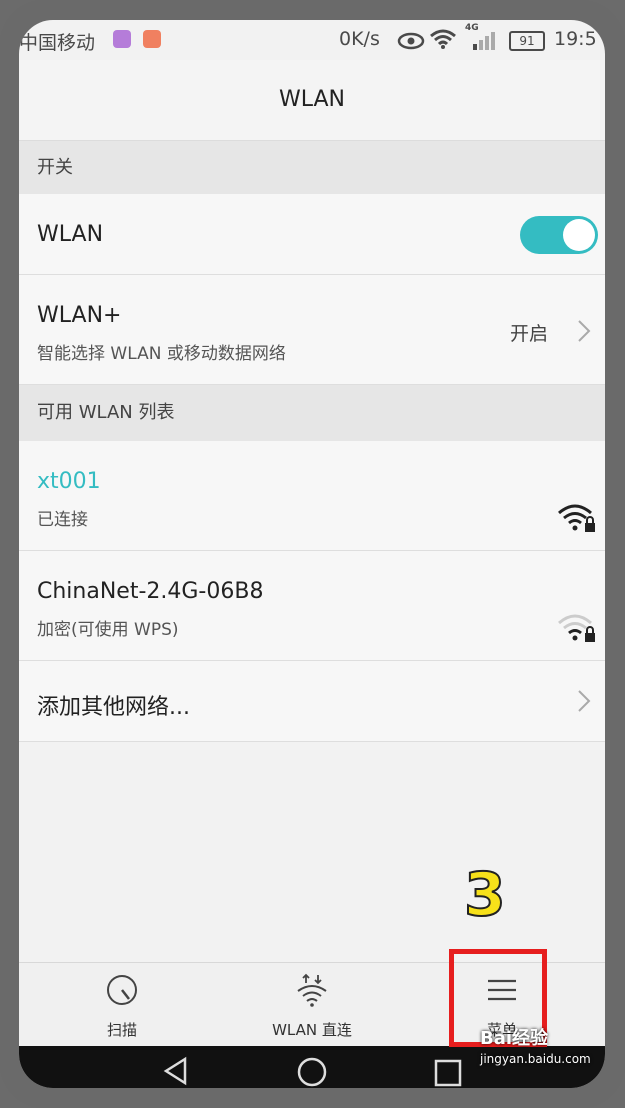 This screenshot has height=1108, width=625. What do you see at coordinates (57, 43) in the screenshot?
I see `carrier-name: 中国移动` at bounding box center [57, 43].